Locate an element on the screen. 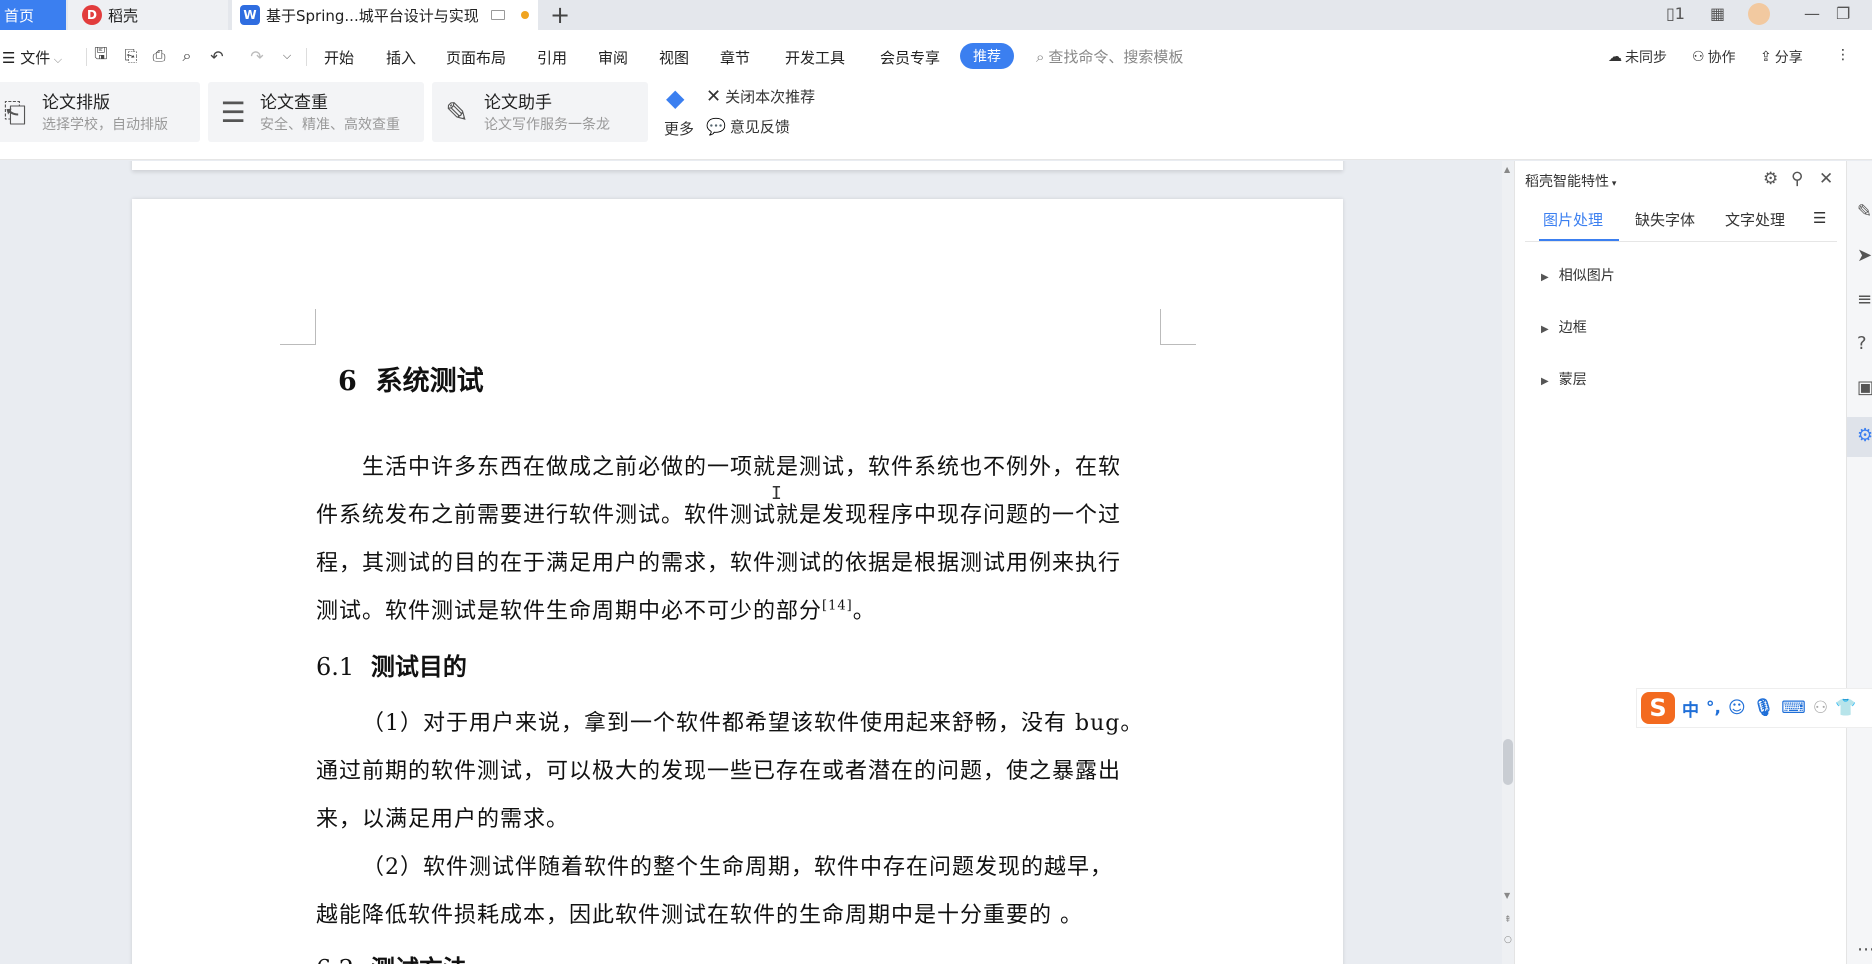  paragraph-line: 生活中许多东西在做成之前必做的一项就是测试，软件系统也不例外，在软 is located at coordinates (742, 467).